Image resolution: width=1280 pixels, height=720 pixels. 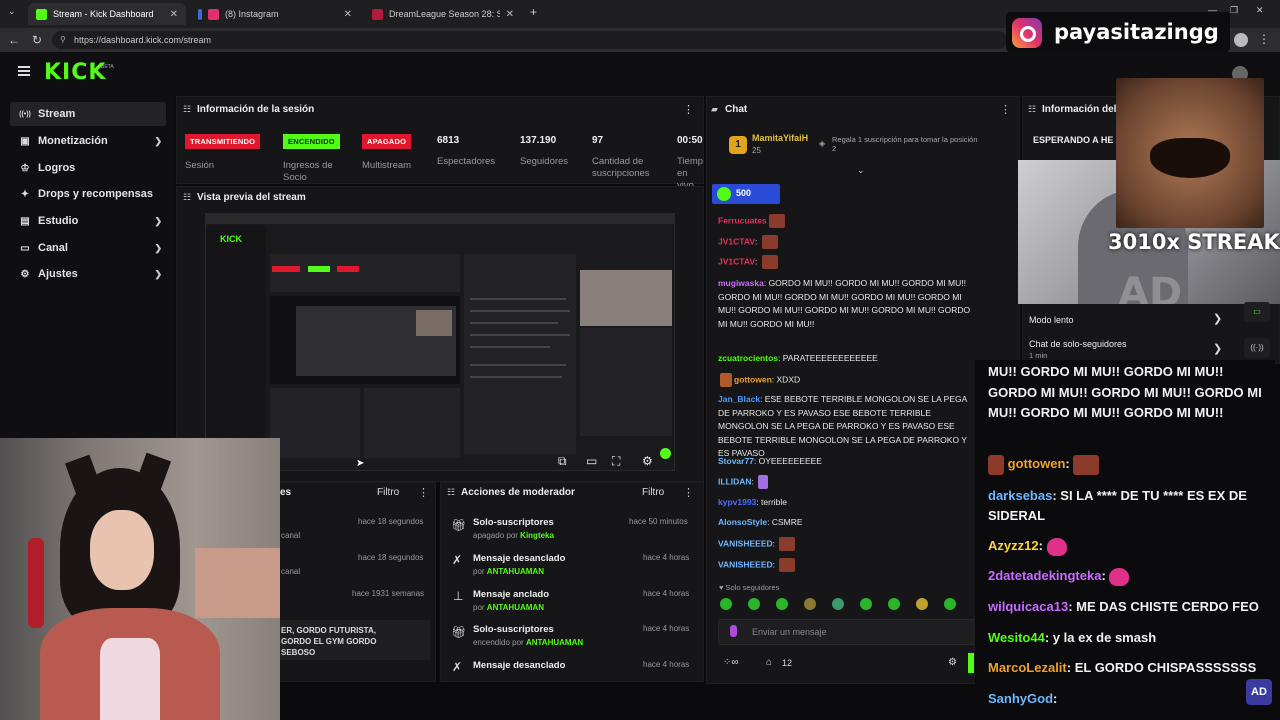 I want to click on chat-message: zcuatrocientos: PARATEEEEEEEEEEEE, so click(x=849, y=359).